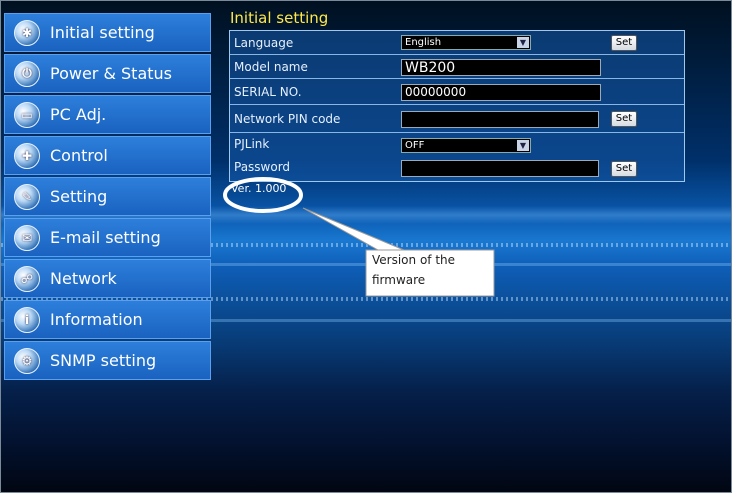  I want to click on password-set-button: Set, so click(624, 169).